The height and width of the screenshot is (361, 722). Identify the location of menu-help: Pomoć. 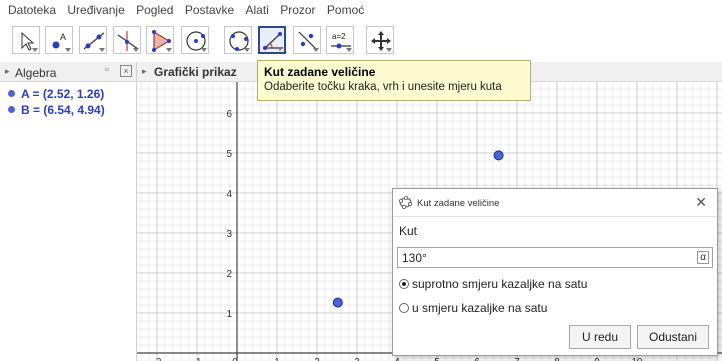
(344, 8).